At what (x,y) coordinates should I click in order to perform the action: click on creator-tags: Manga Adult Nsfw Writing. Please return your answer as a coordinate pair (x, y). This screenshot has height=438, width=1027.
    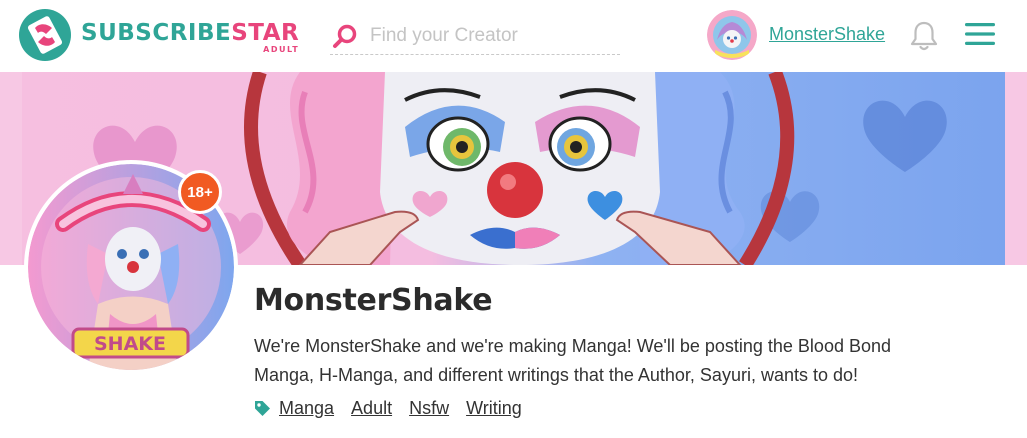
    Looking at the image, I should click on (396, 408).